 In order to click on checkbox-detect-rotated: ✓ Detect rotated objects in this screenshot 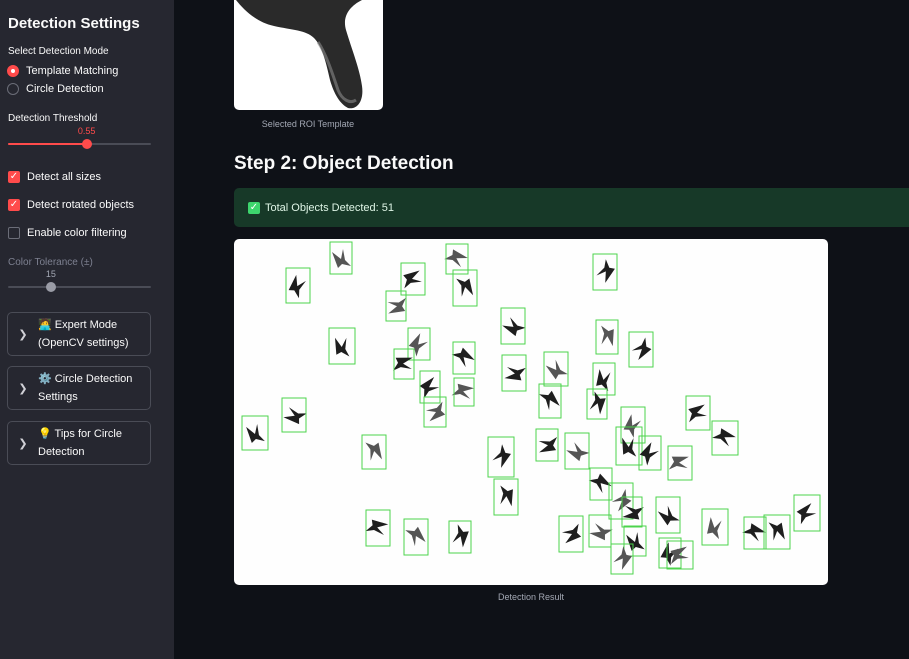, I will do `click(71, 205)`.